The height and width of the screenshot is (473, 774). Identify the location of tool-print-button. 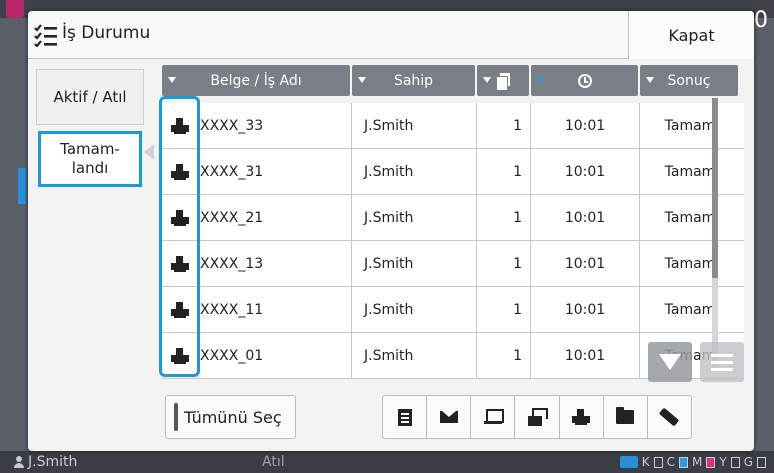
(582, 417).